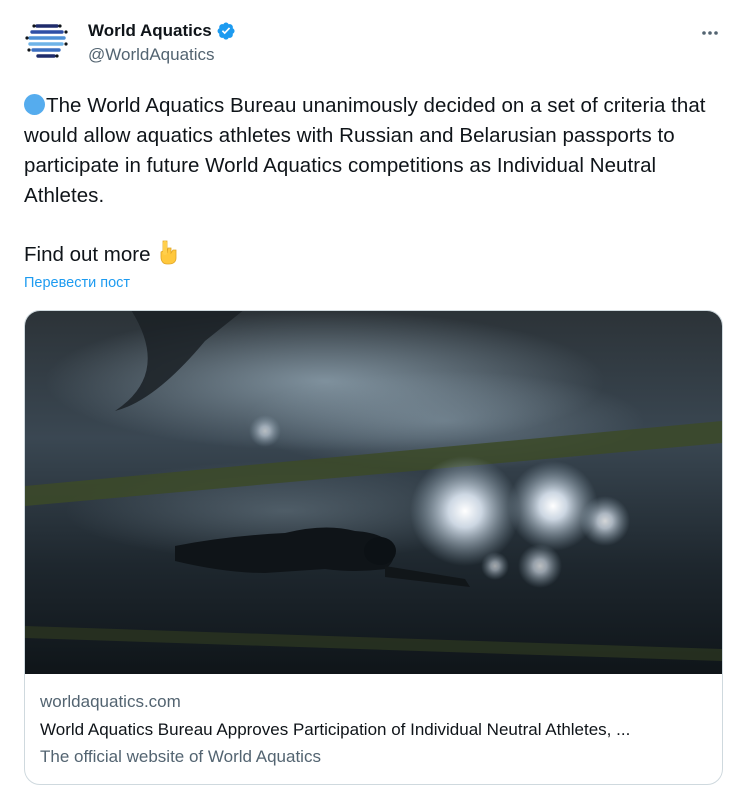 The height and width of the screenshot is (800, 745). I want to click on card-description: The official website of World Aquatics, so click(180, 756).